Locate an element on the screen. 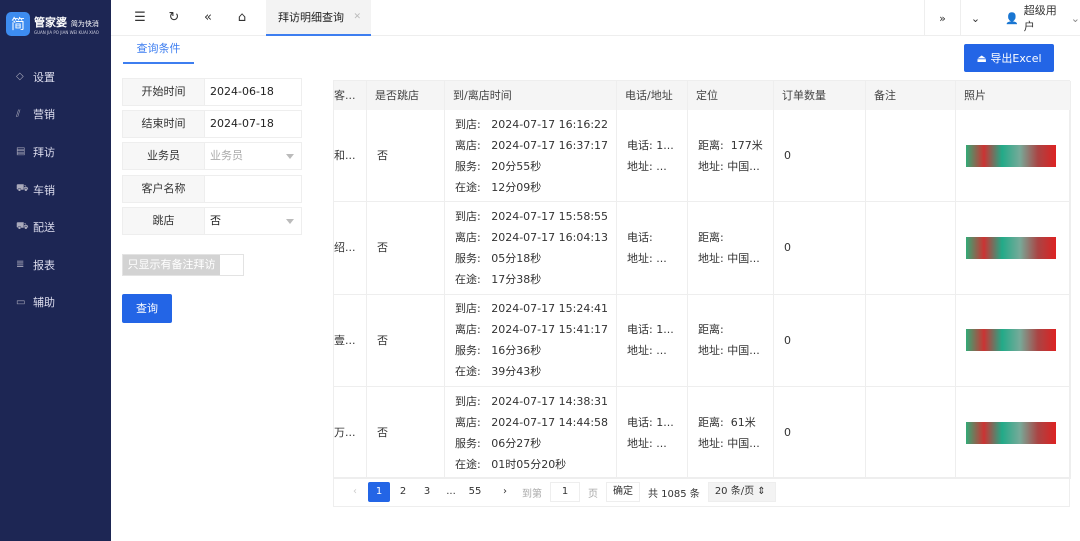 The image size is (1080, 541). transit-duration: 在途: 01时05分20秒 is located at coordinates (511, 464).